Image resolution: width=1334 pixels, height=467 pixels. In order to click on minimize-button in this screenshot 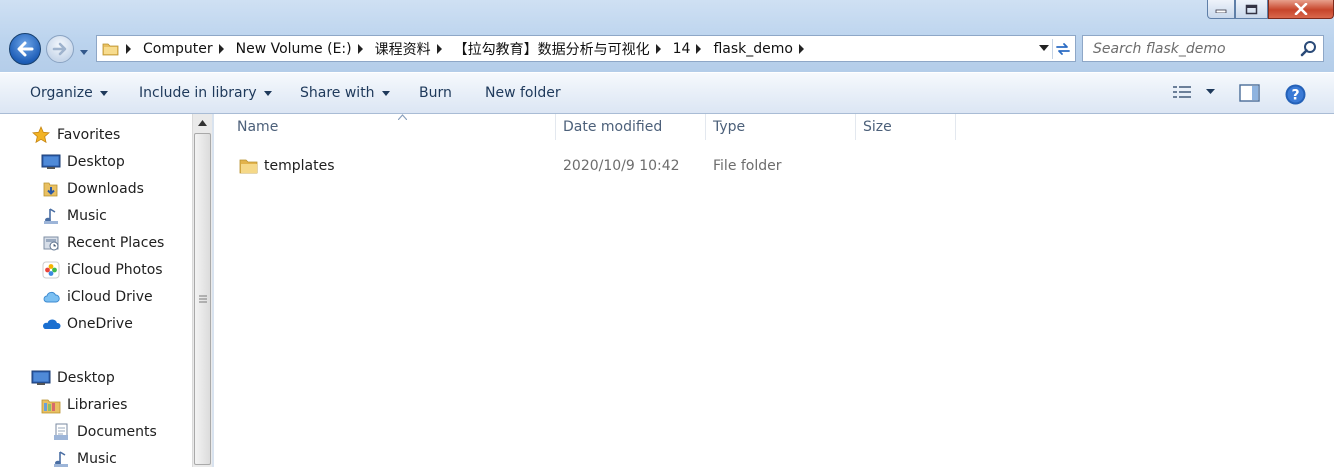, I will do `click(1221, 9)`.